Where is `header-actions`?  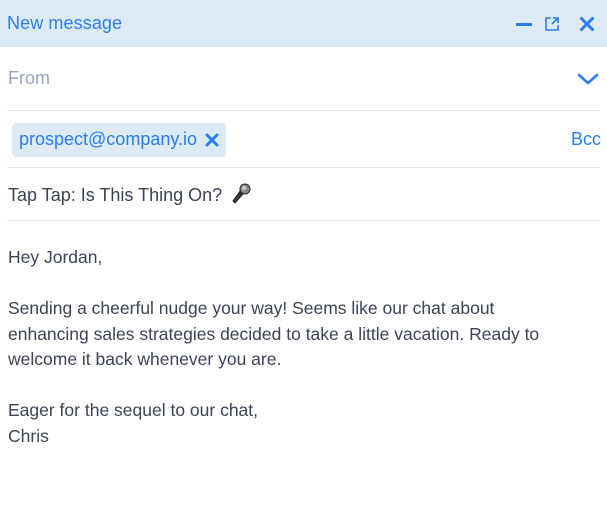 header-actions is located at coordinates (560, 23).